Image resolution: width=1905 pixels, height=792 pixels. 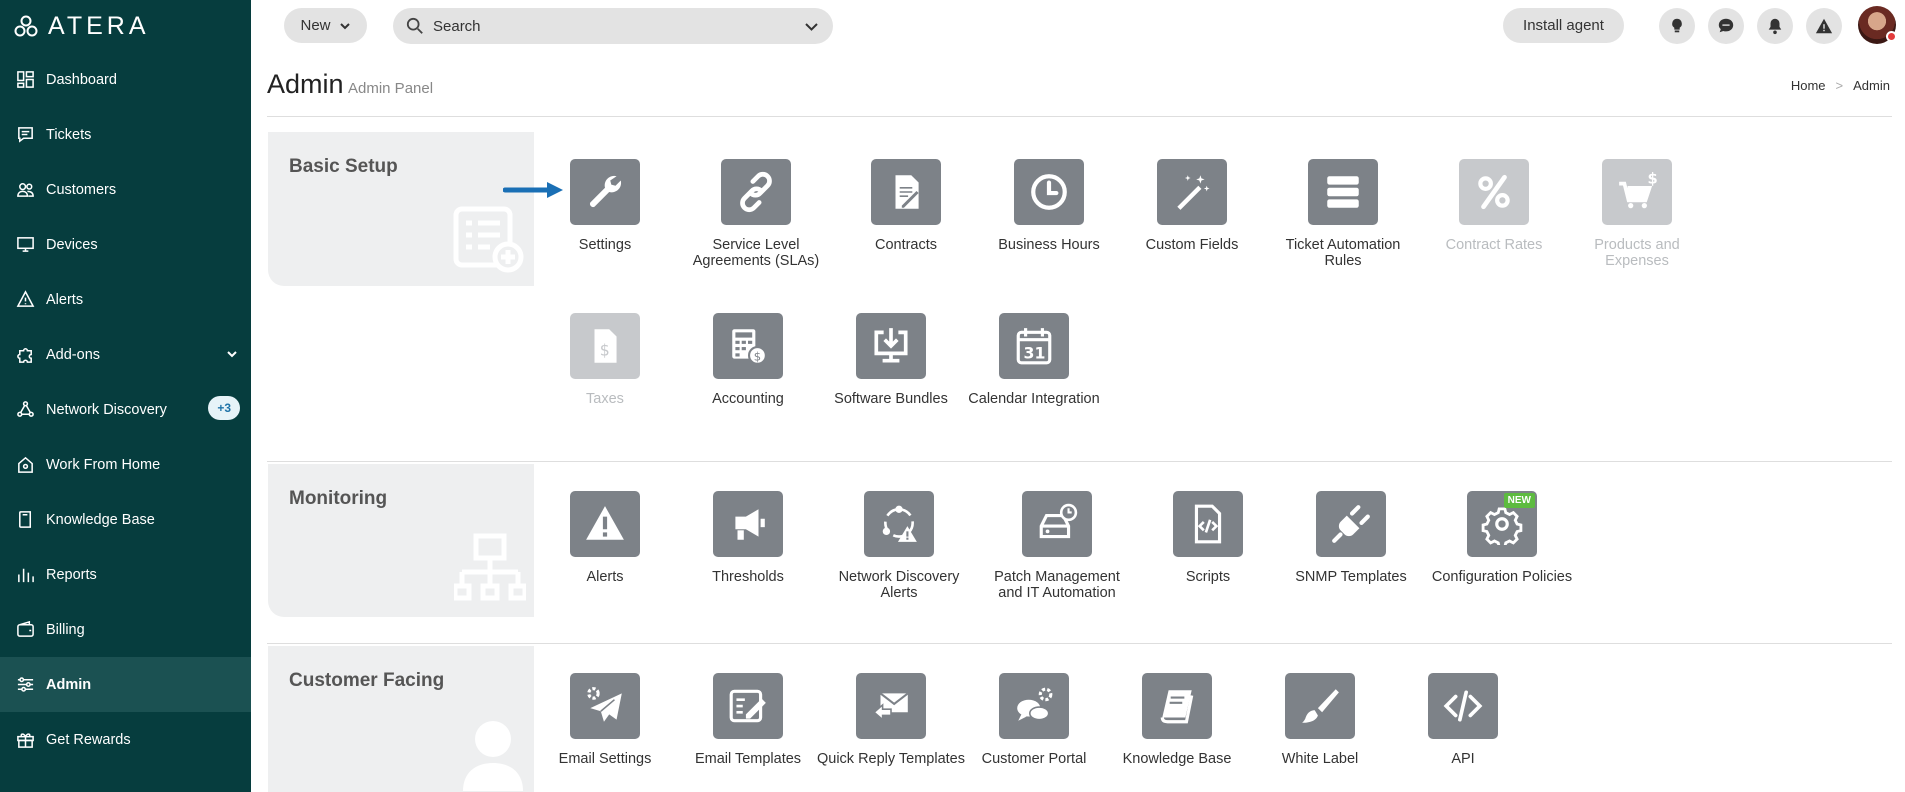 I want to click on plug-icon, so click(x=1351, y=524).